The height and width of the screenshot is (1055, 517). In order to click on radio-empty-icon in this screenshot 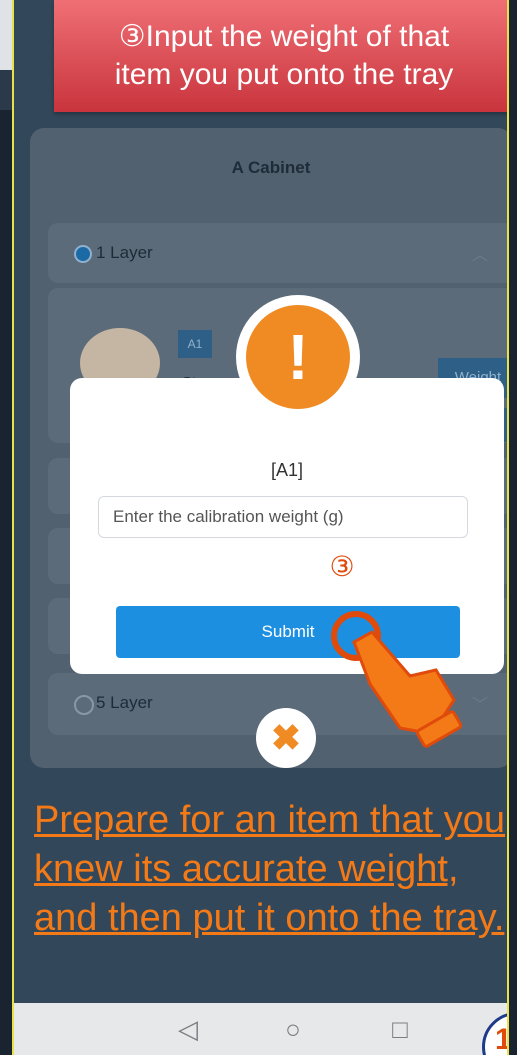, I will do `click(84, 705)`.